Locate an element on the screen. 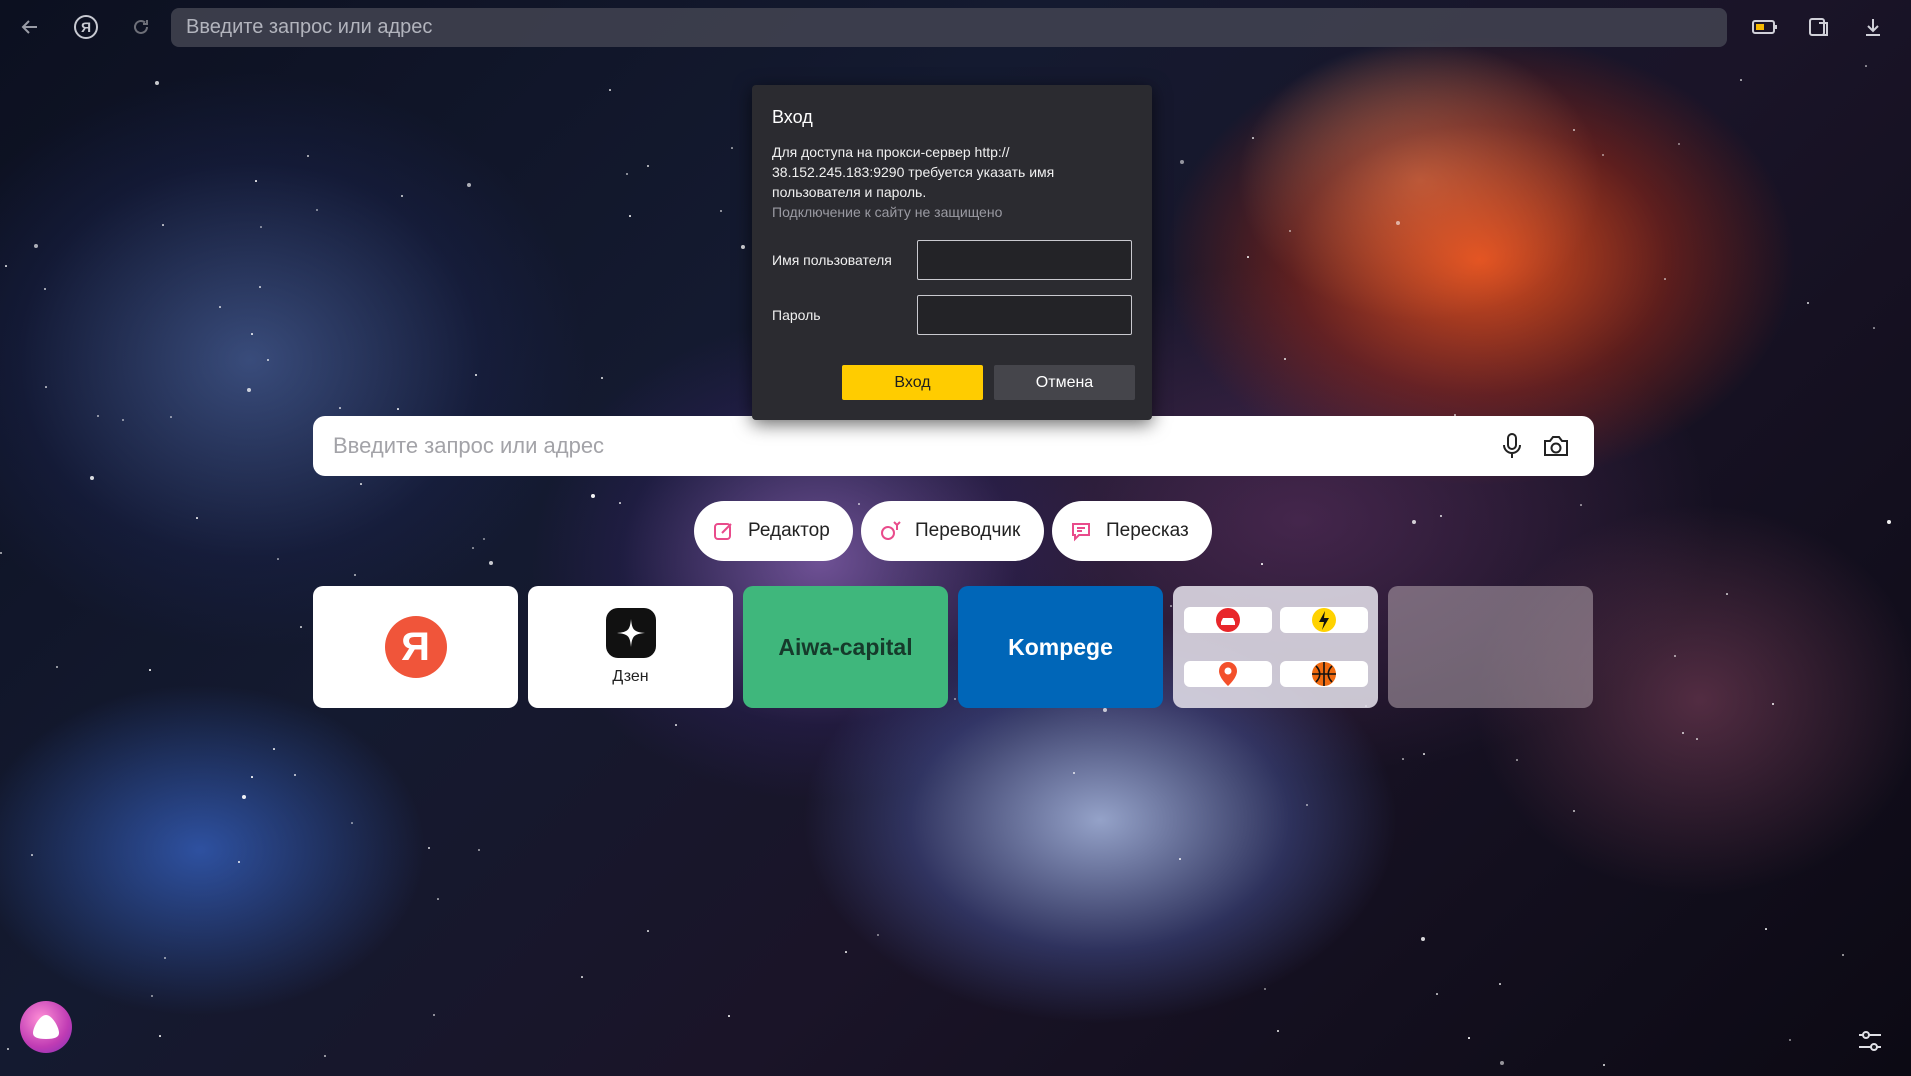  group-item-lightning is located at coordinates (1323, 620).